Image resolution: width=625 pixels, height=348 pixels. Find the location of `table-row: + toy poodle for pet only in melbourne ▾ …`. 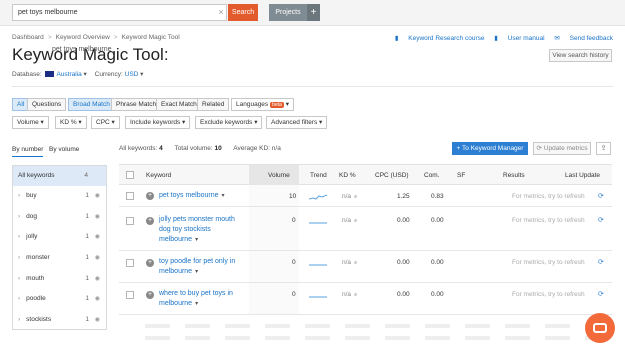

table-row: + toy poodle for pet only in melbourne ▾ … is located at coordinates (365, 267).